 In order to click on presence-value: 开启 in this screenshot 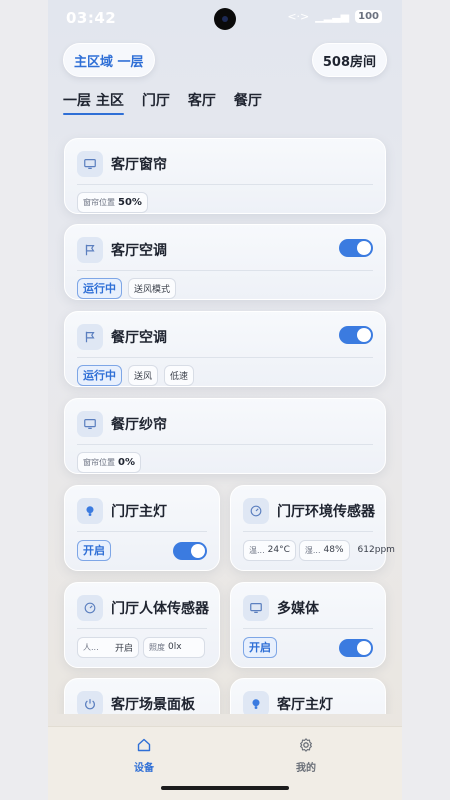, I will do `click(123, 648)`.